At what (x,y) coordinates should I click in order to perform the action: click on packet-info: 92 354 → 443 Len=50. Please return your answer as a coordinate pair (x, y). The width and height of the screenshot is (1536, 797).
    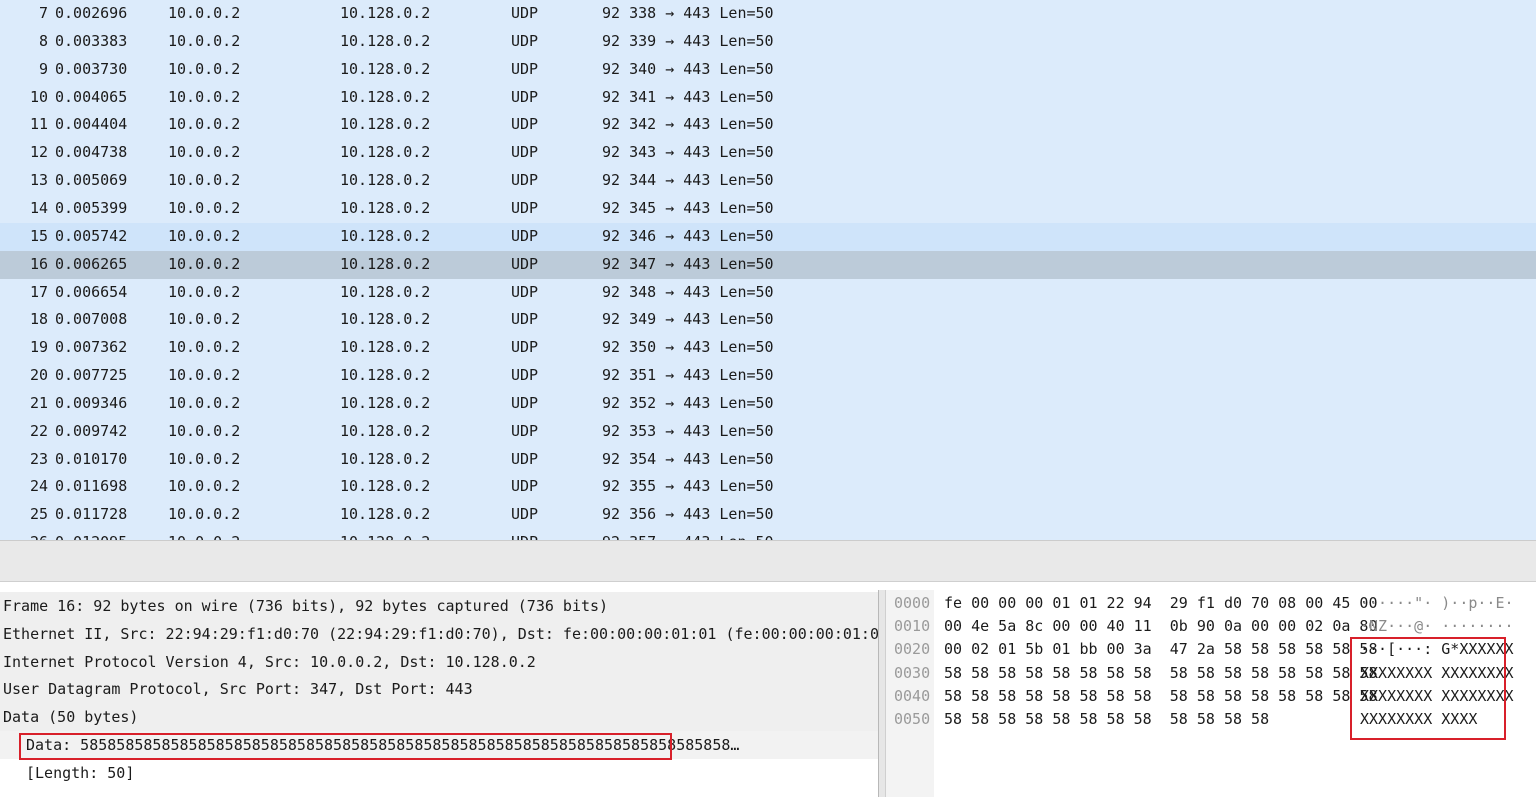
    Looking at the image, I should click on (688, 458).